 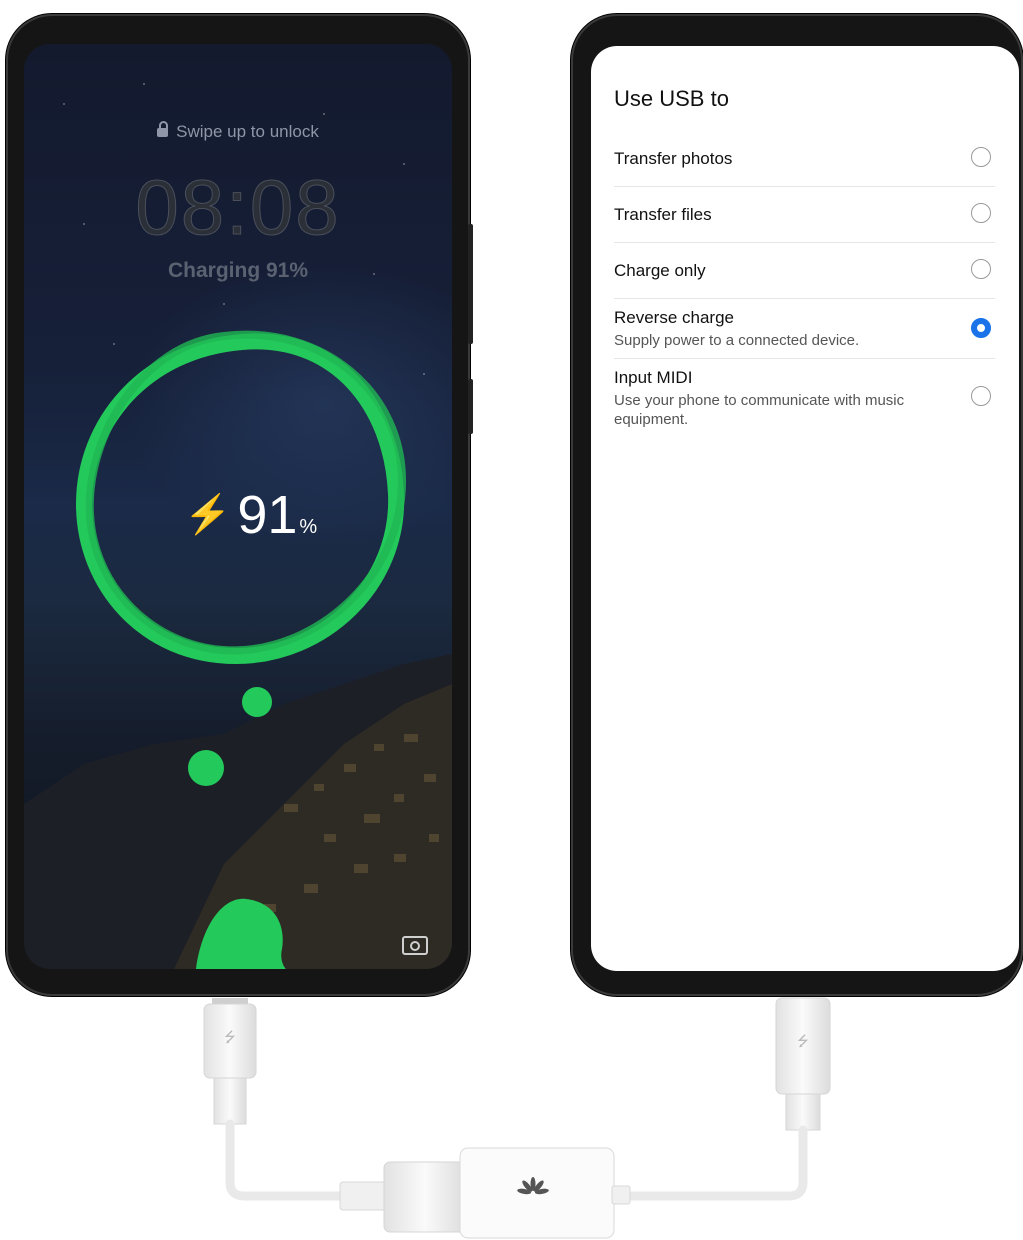 I want to click on battery-percent-unit: %, so click(x=308, y=527).